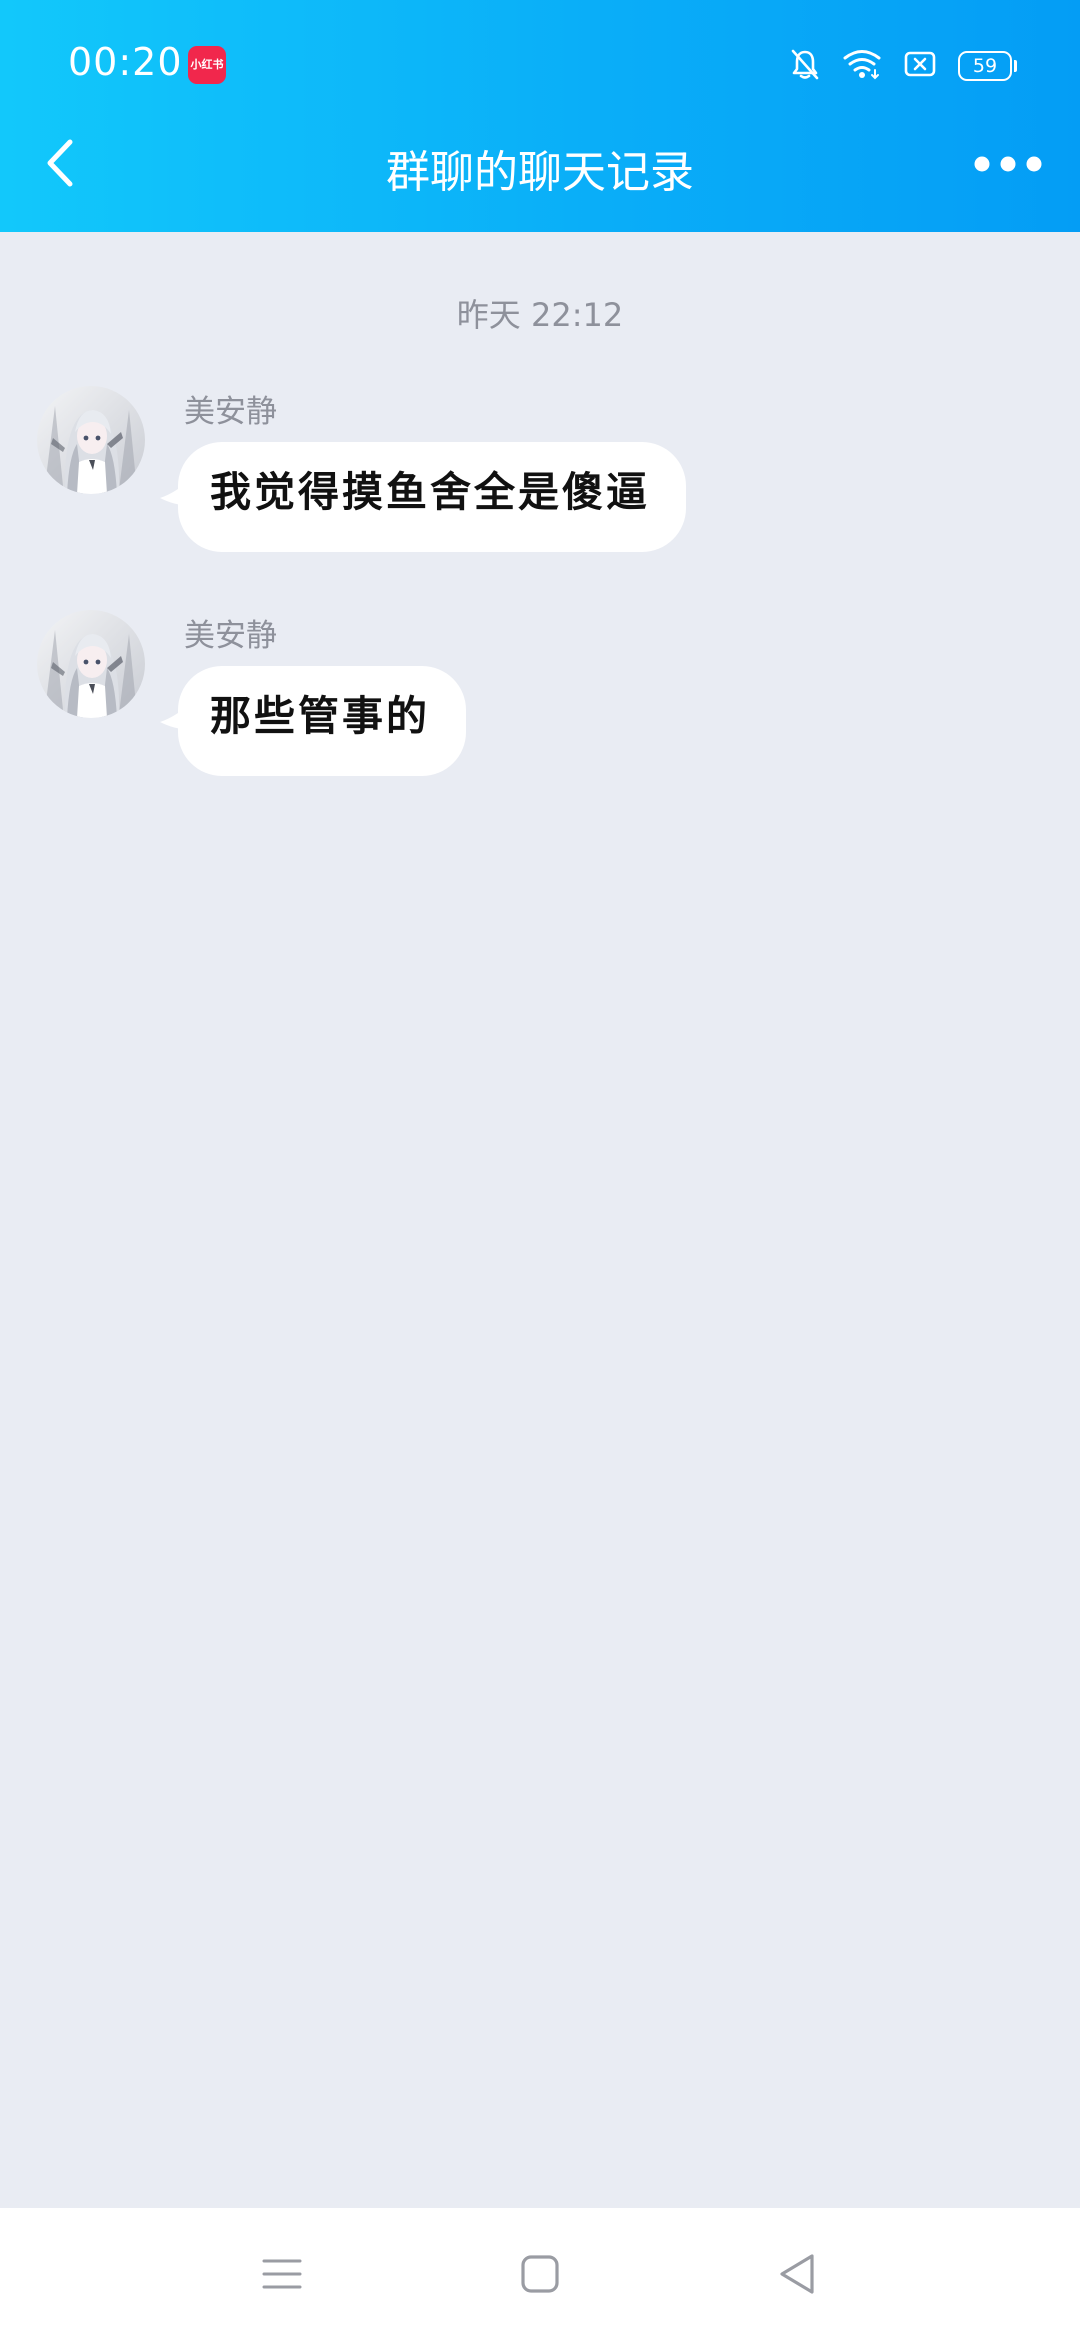 The image size is (1080, 2340). Describe the element at coordinates (322, 721) in the screenshot. I see `message-bubble: 那些管事的` at that location.